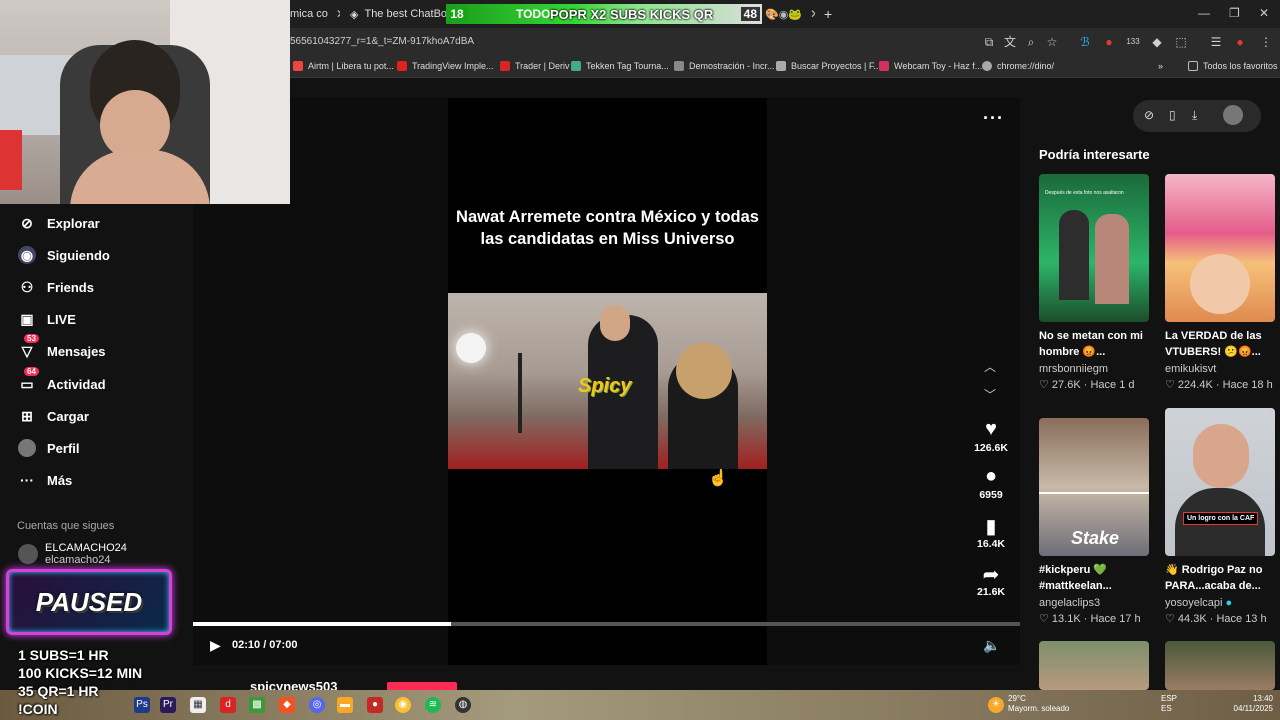 This screenshot has width=1280, height=720. Describe the element at coordinates (990, 394) in the screenshot. I see `chevron-down-icon: ﹀` at that location.